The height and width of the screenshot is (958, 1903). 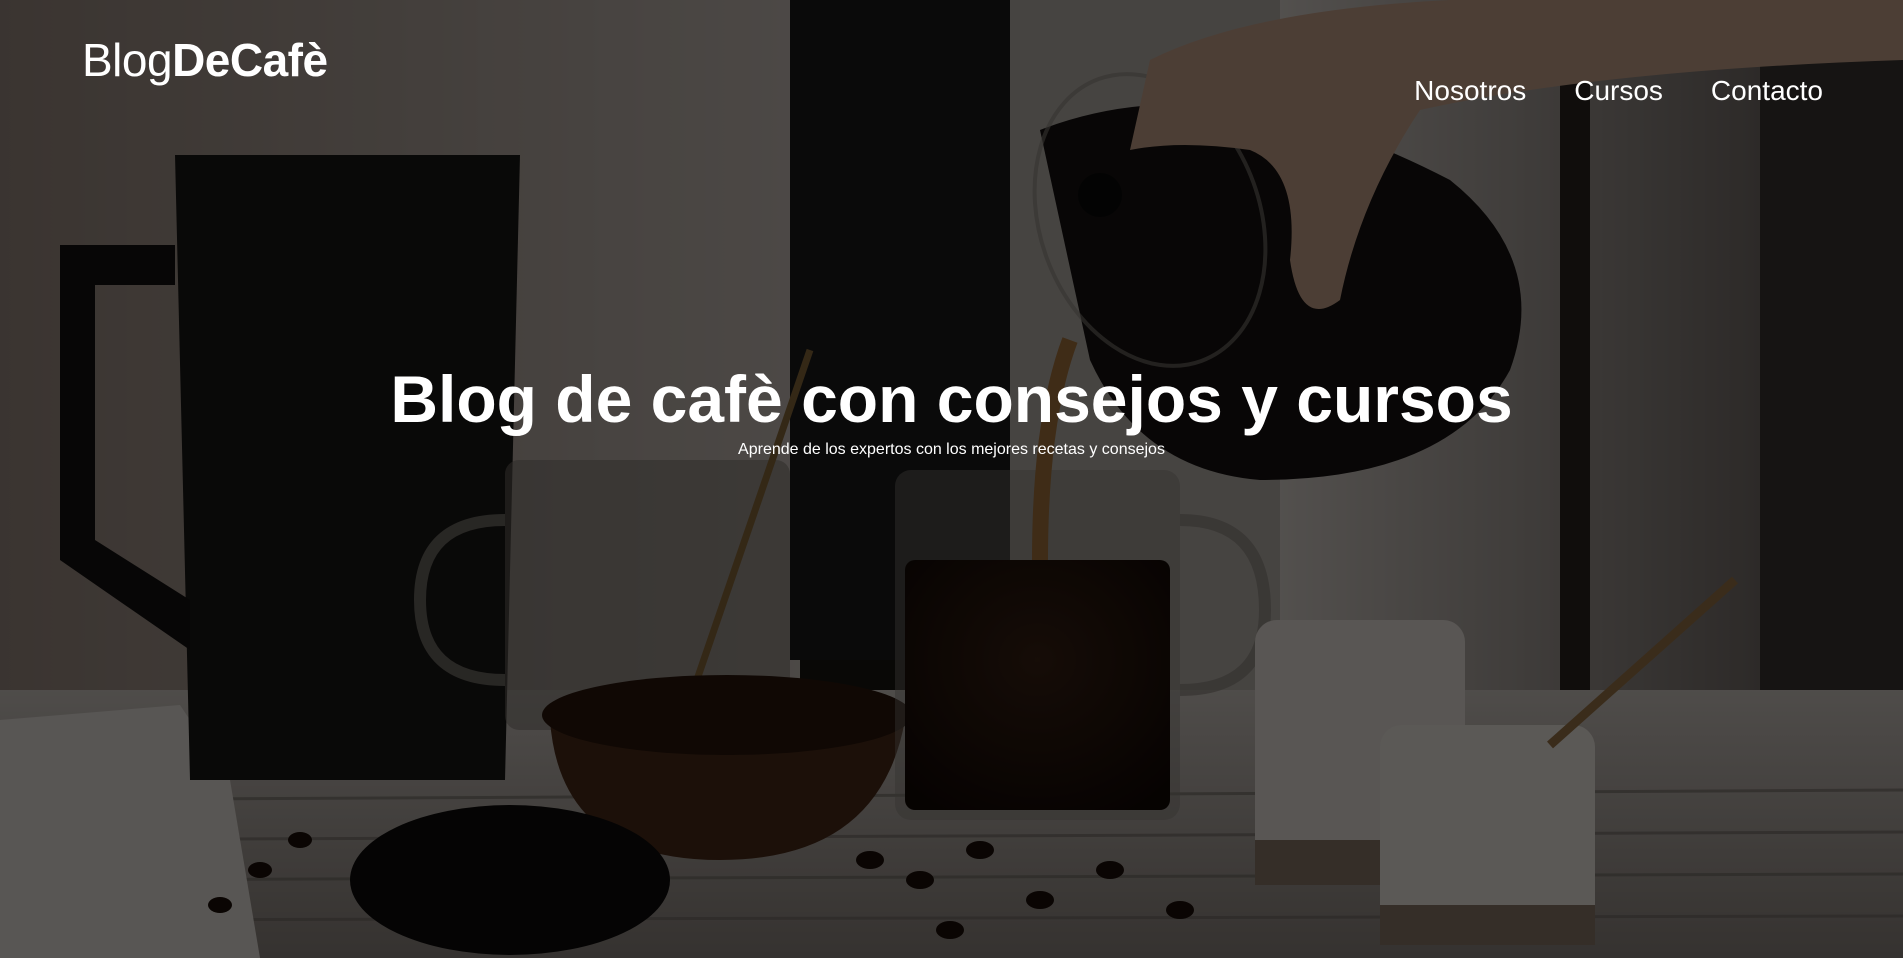 I want to click on nav-link-nosotros: Nosotros, so click(x=1470, y=91).